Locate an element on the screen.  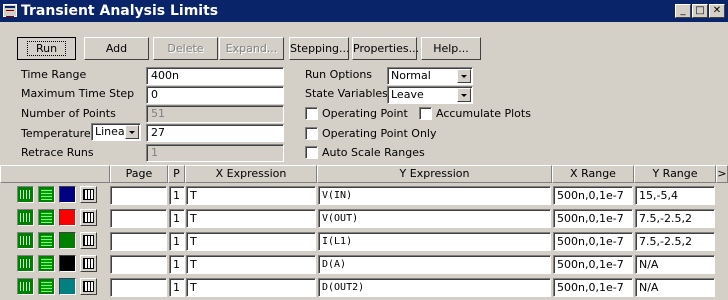
run-options-label: Run Options is located at coordinates (339, 74).